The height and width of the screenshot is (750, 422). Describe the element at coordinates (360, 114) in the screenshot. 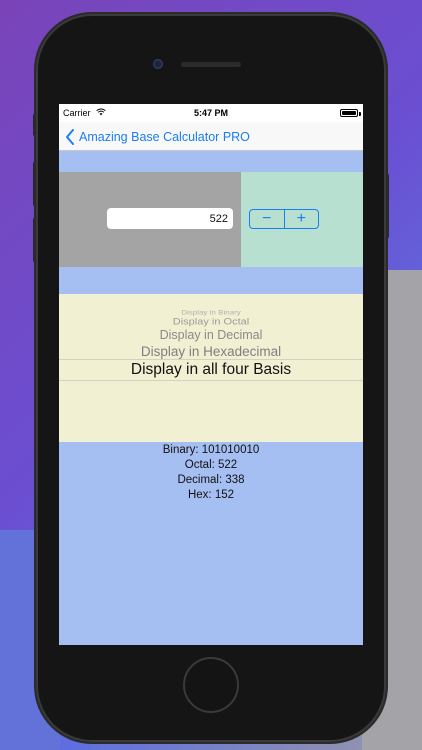

I see `battery-tip` at that location.